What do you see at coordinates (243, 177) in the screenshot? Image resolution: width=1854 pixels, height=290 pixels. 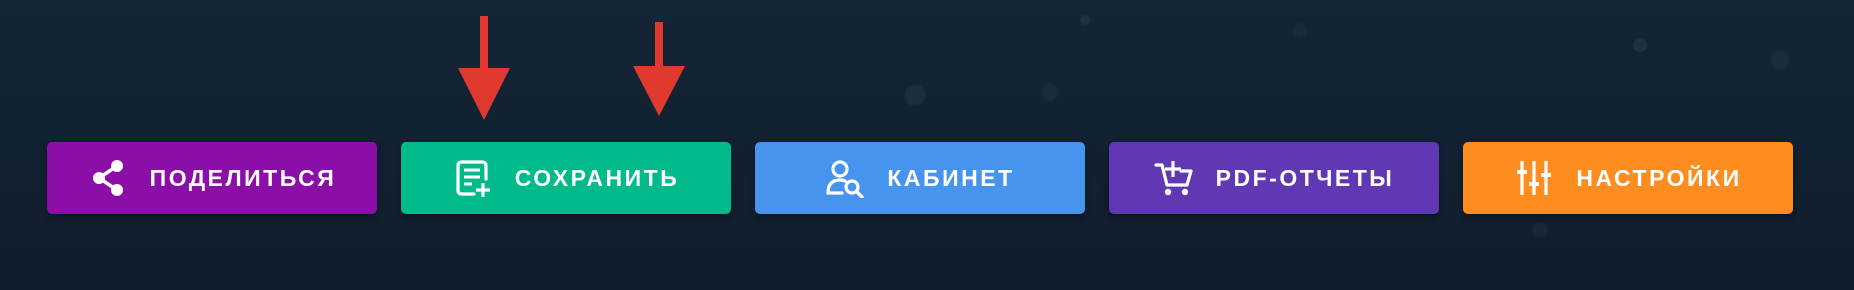 I see `share-button-label: ПОДЕЛИТЬСЯ` at bounding box center [243, 177].